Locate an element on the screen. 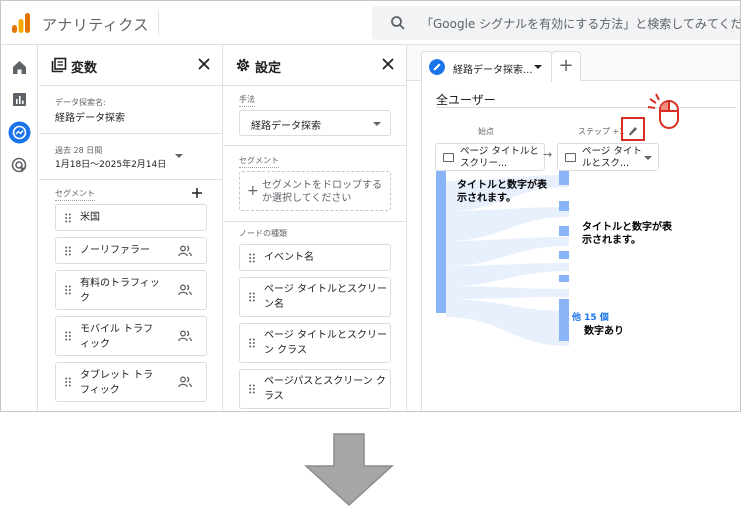  search-bar: 「Google シグナルを有効にする方法」と検索してみてください is located at coordinates (556, 23).